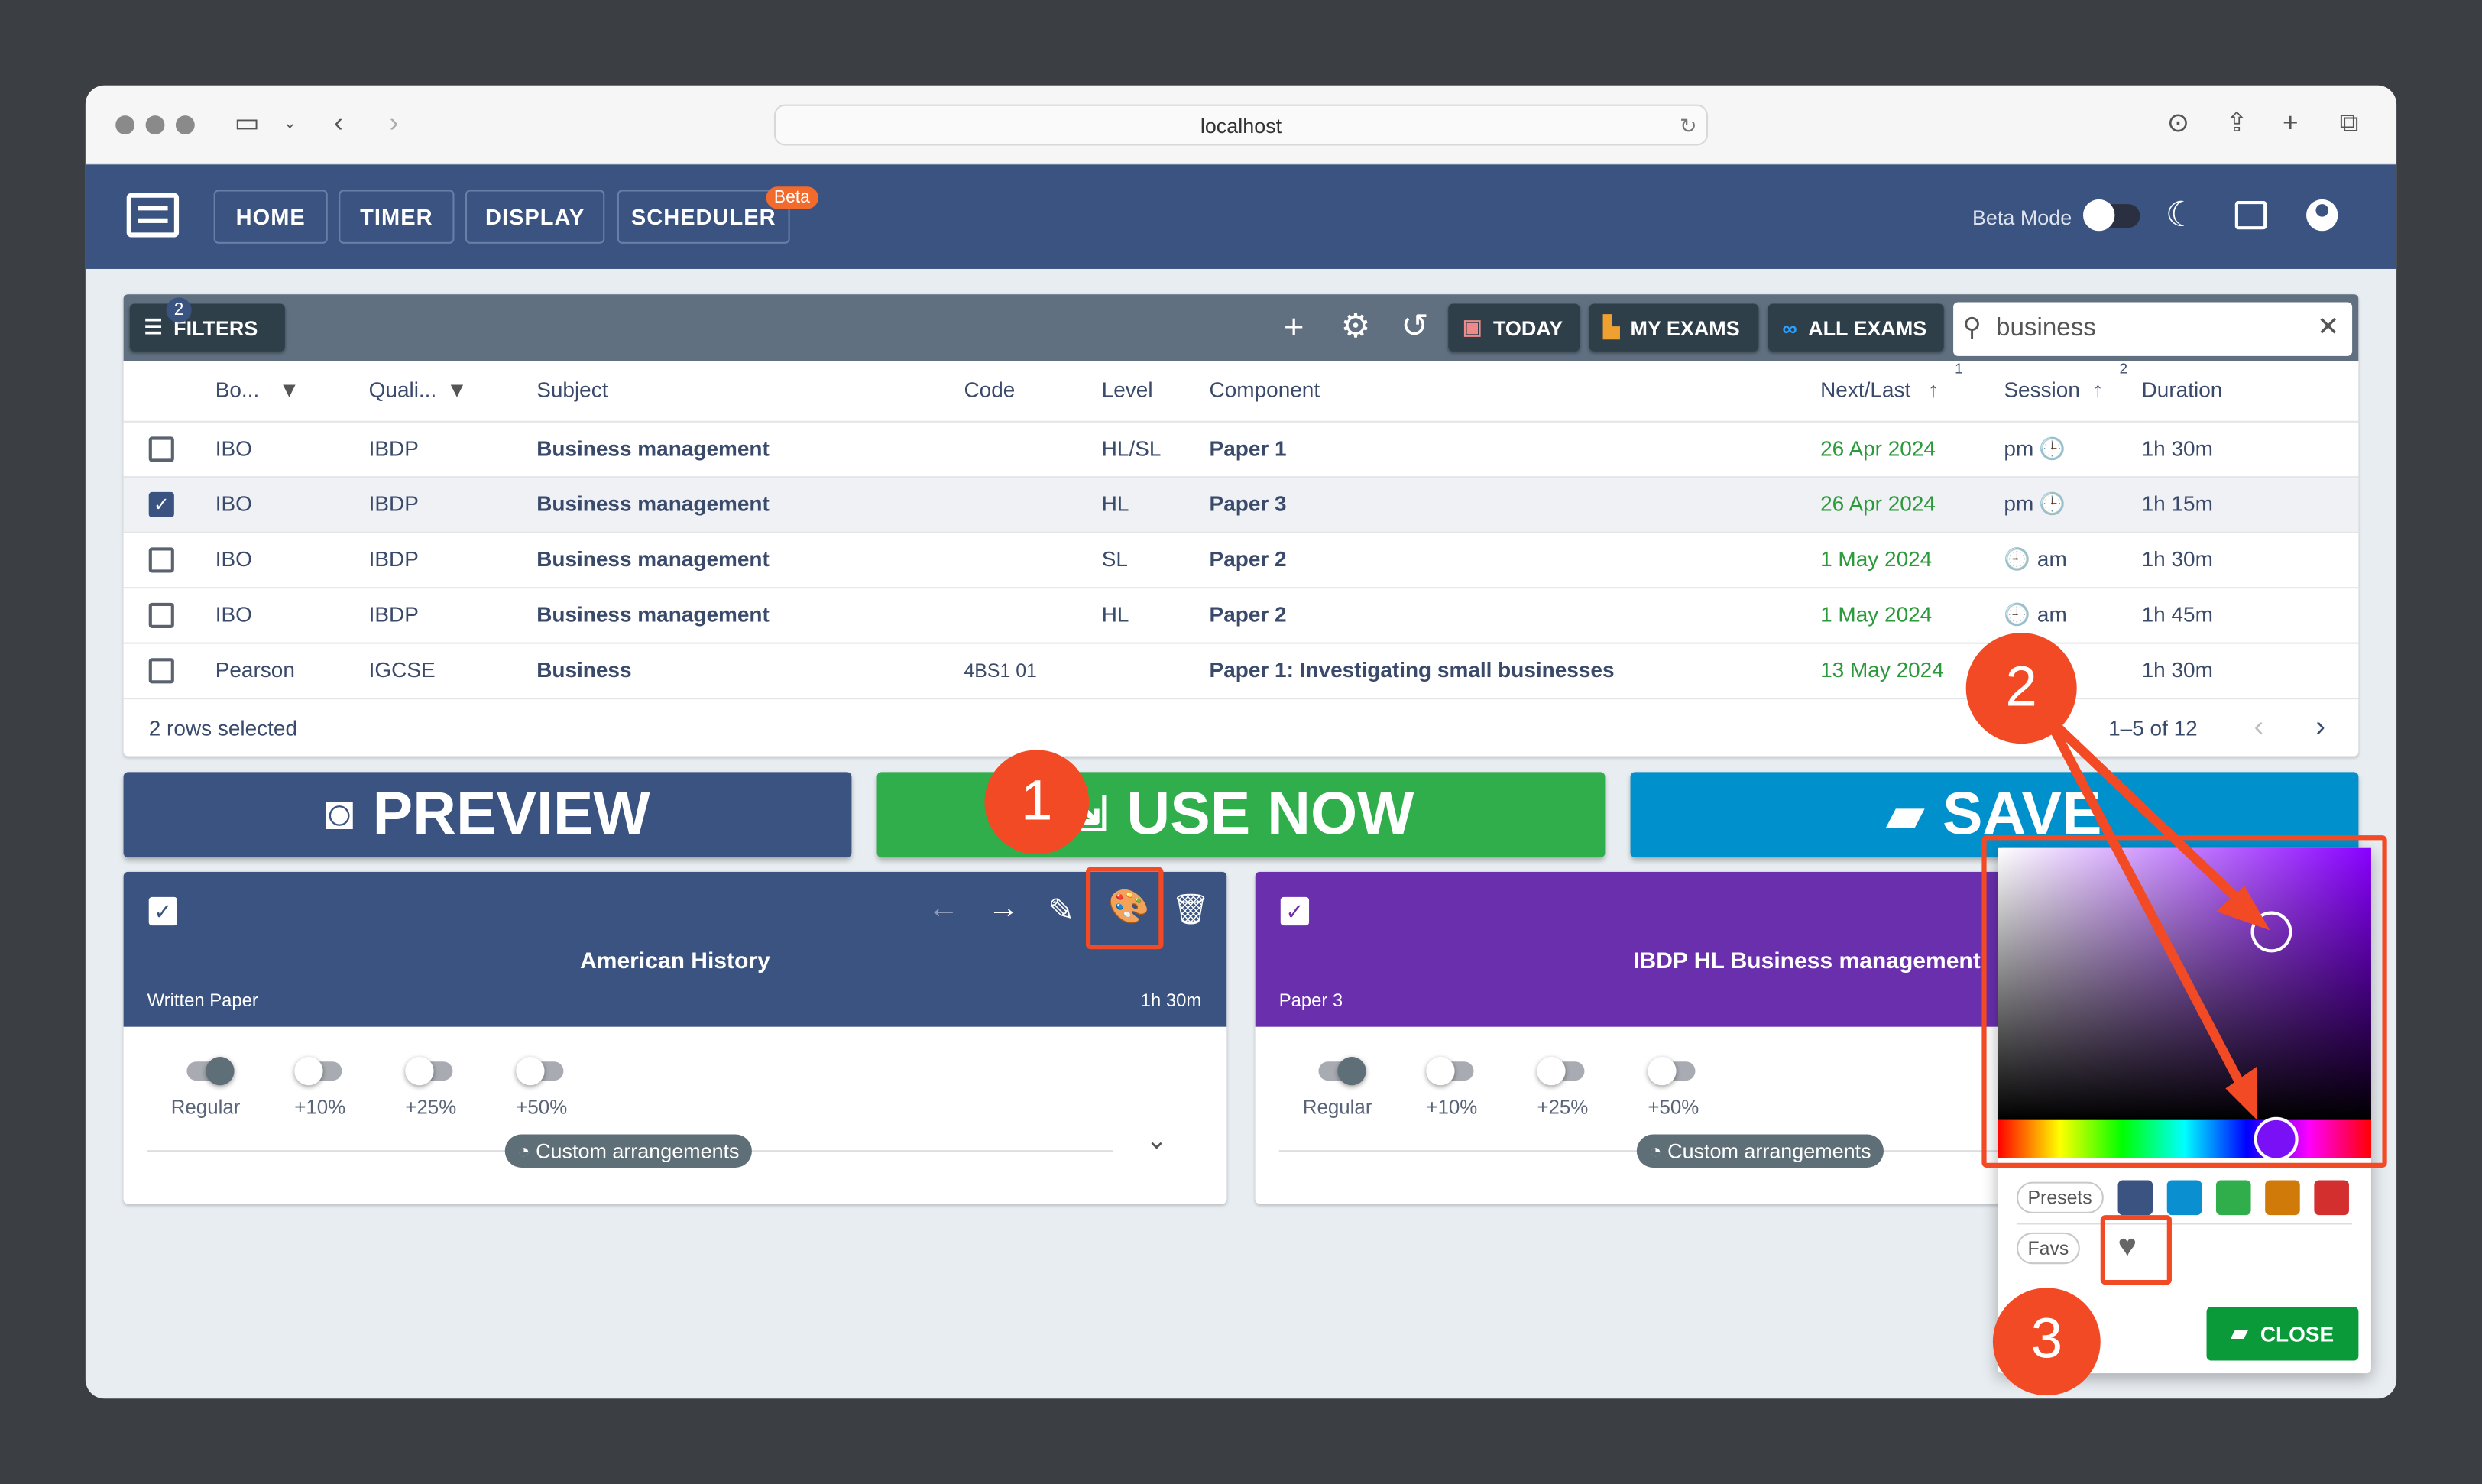 This screenshot has height=1484, width=2482. I want to click on arrow-to-color-area, so click(2151, 817).